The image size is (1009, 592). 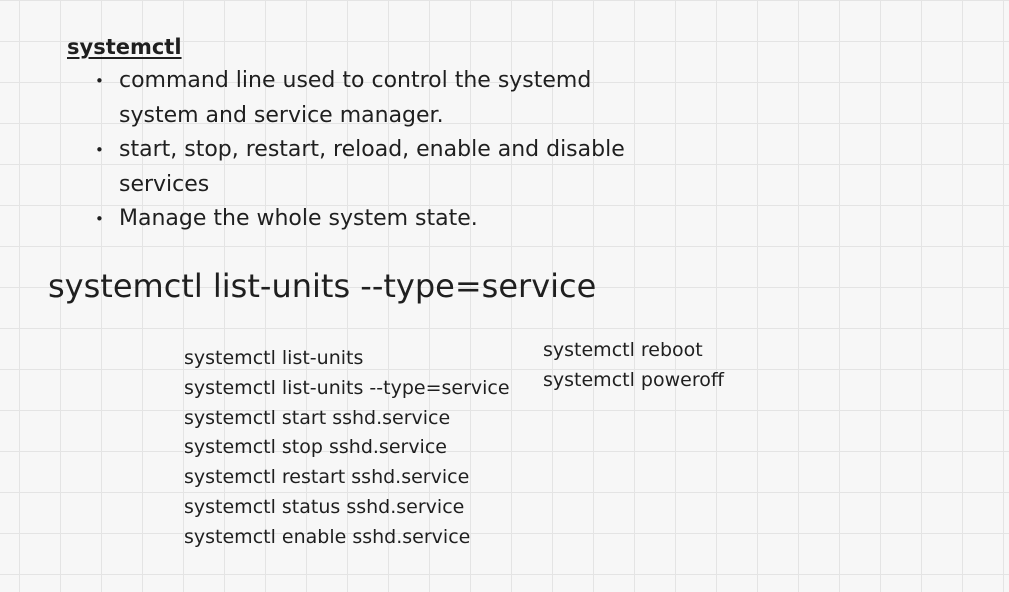 I want to click on command-item: systemctl status sshd.service, so click(x=324, y=506).